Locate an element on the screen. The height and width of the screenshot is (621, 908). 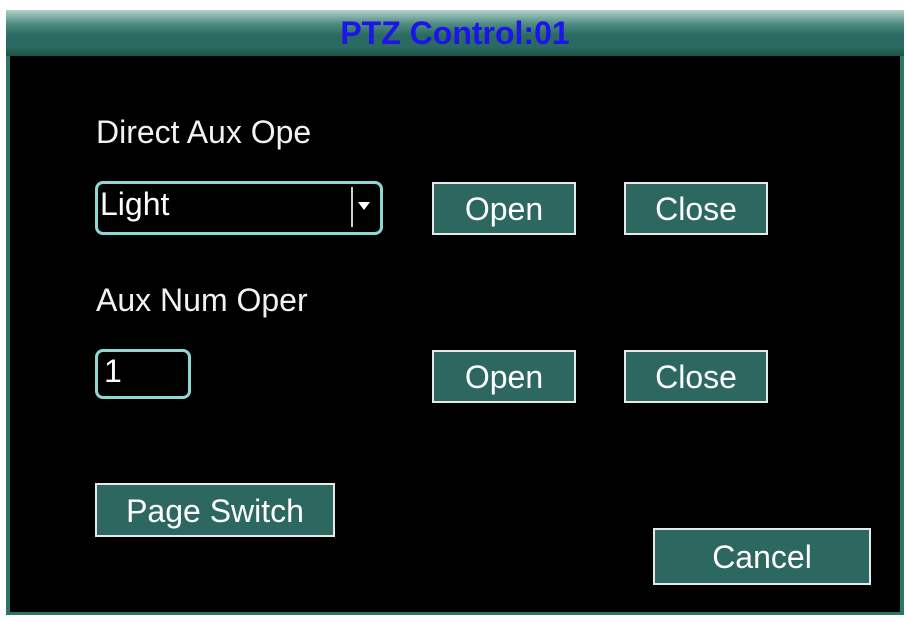
dialog-title: PTZ Control:01 is located at coordinates (455, 33).